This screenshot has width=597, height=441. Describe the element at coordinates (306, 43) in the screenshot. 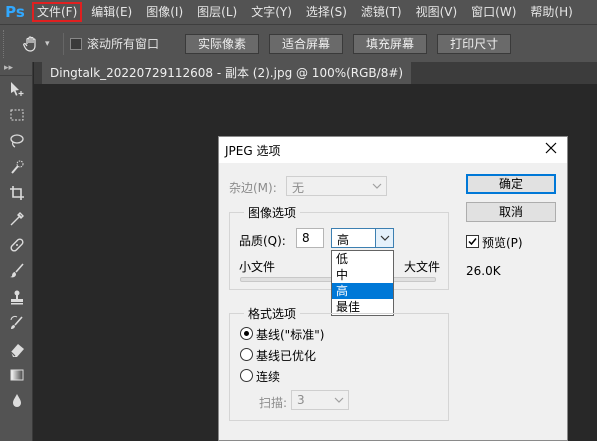

I see `fit-screen-button: 适合屏幕` at that location.